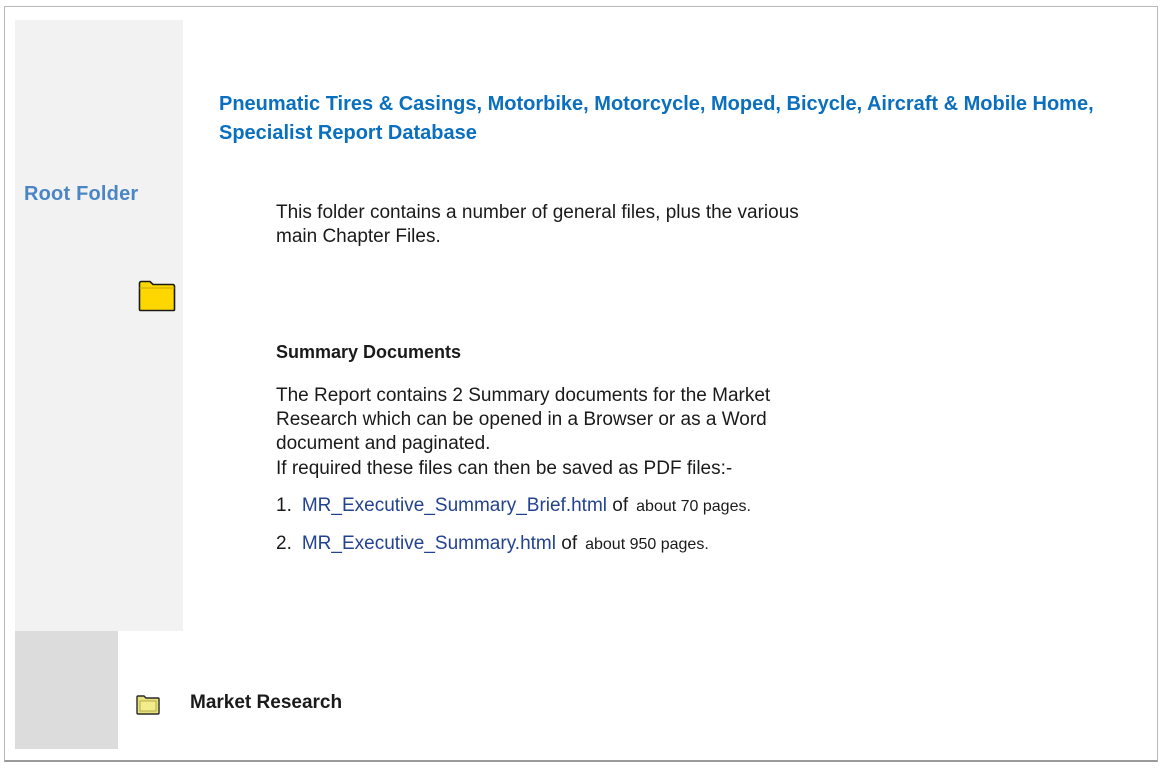  What do you see at coordinates (429, 543) in the screenshot?
I see `executive-summary-link: MR_Executive_Summary.html` at bounding box center [429, 543].